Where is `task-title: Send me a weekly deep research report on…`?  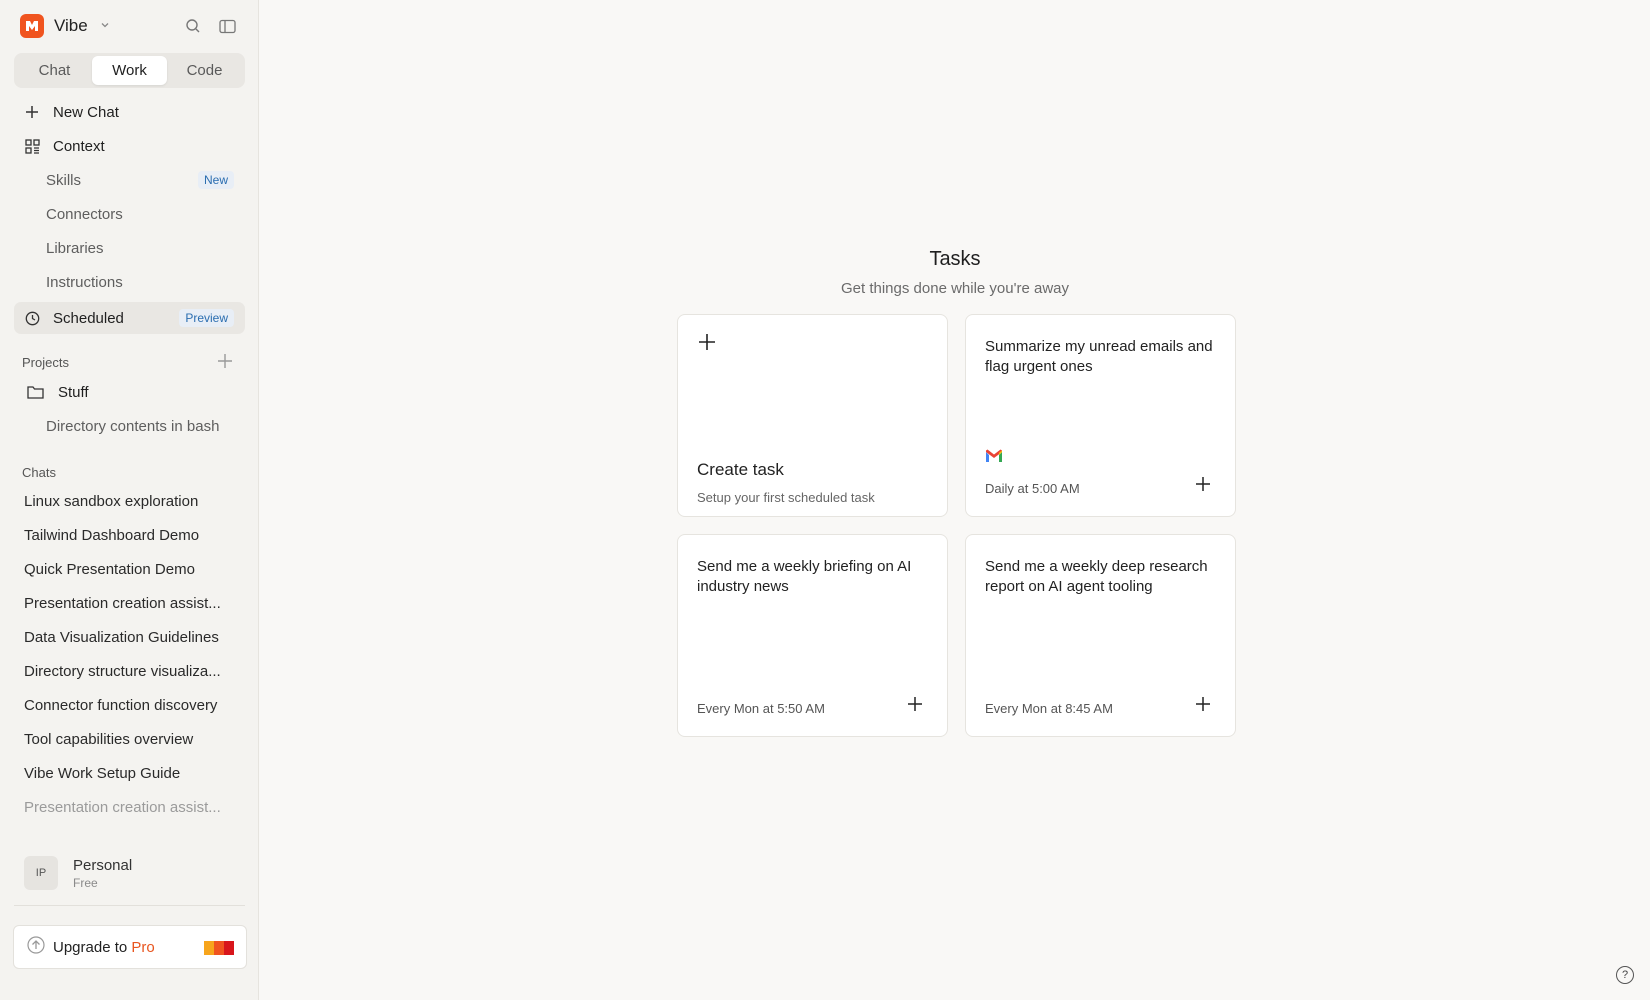
task-title: Send me a weekly deep research report on… is located at coordinates (1096, 576).